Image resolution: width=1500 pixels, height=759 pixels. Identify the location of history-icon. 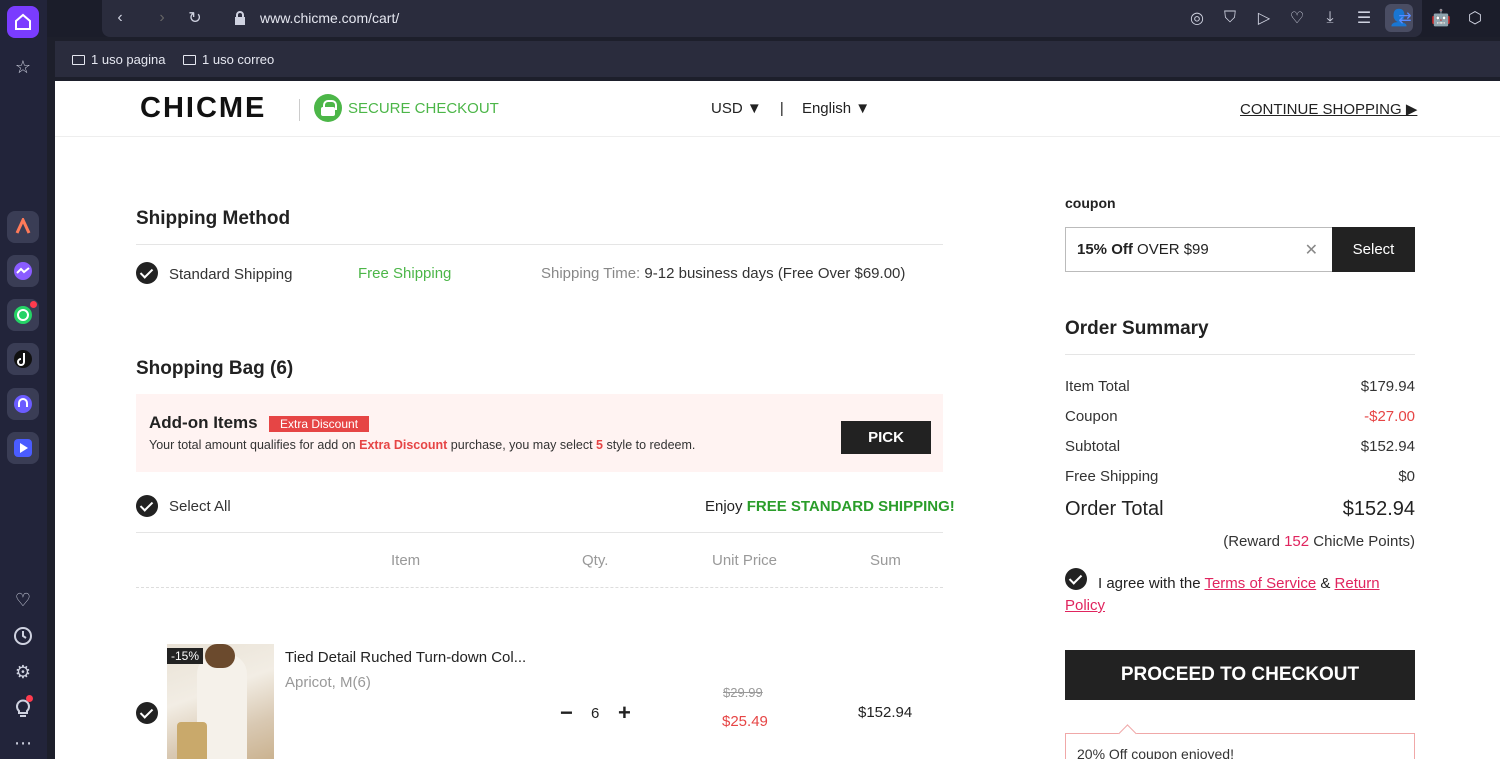
(23, 636).